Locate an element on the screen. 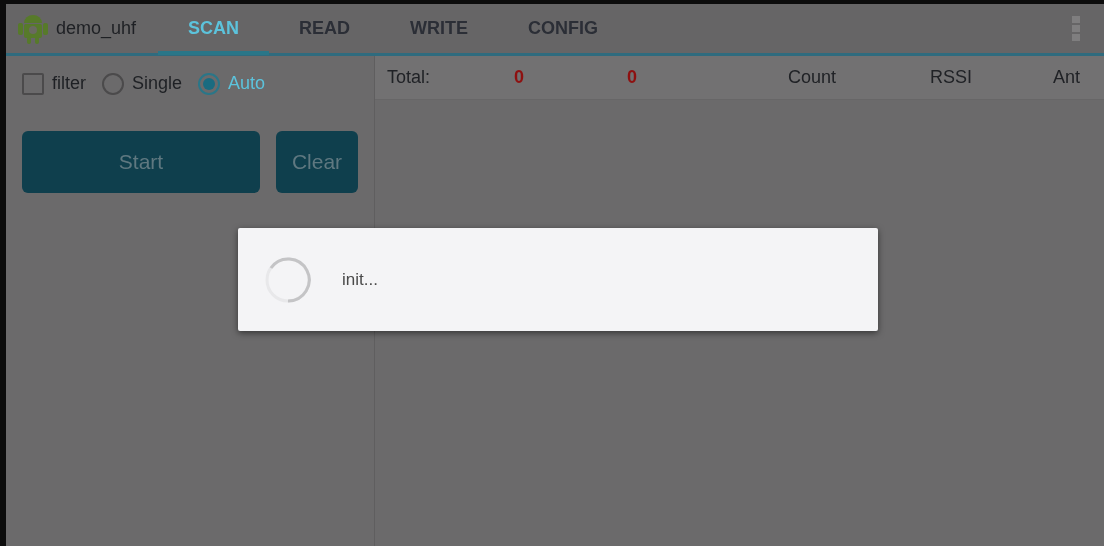 The width and height of the screenshot is (1104, 546). tab: WRITE is located at coordinates (439, 28).